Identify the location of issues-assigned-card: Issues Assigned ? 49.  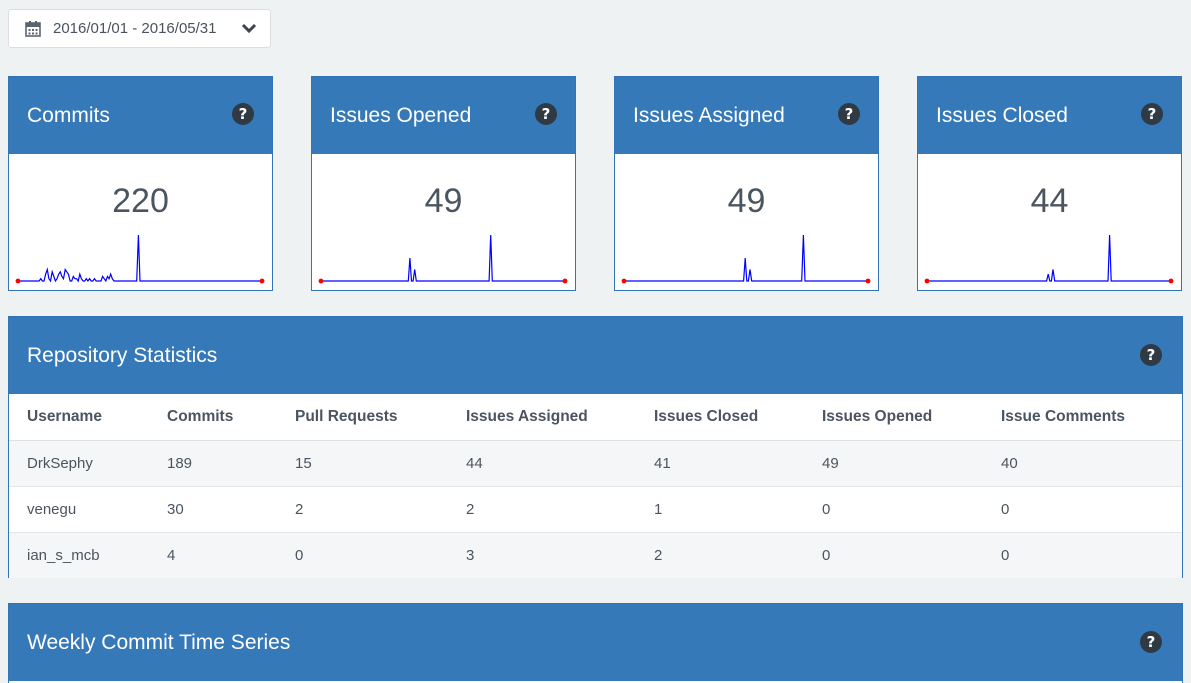
(746, 183).